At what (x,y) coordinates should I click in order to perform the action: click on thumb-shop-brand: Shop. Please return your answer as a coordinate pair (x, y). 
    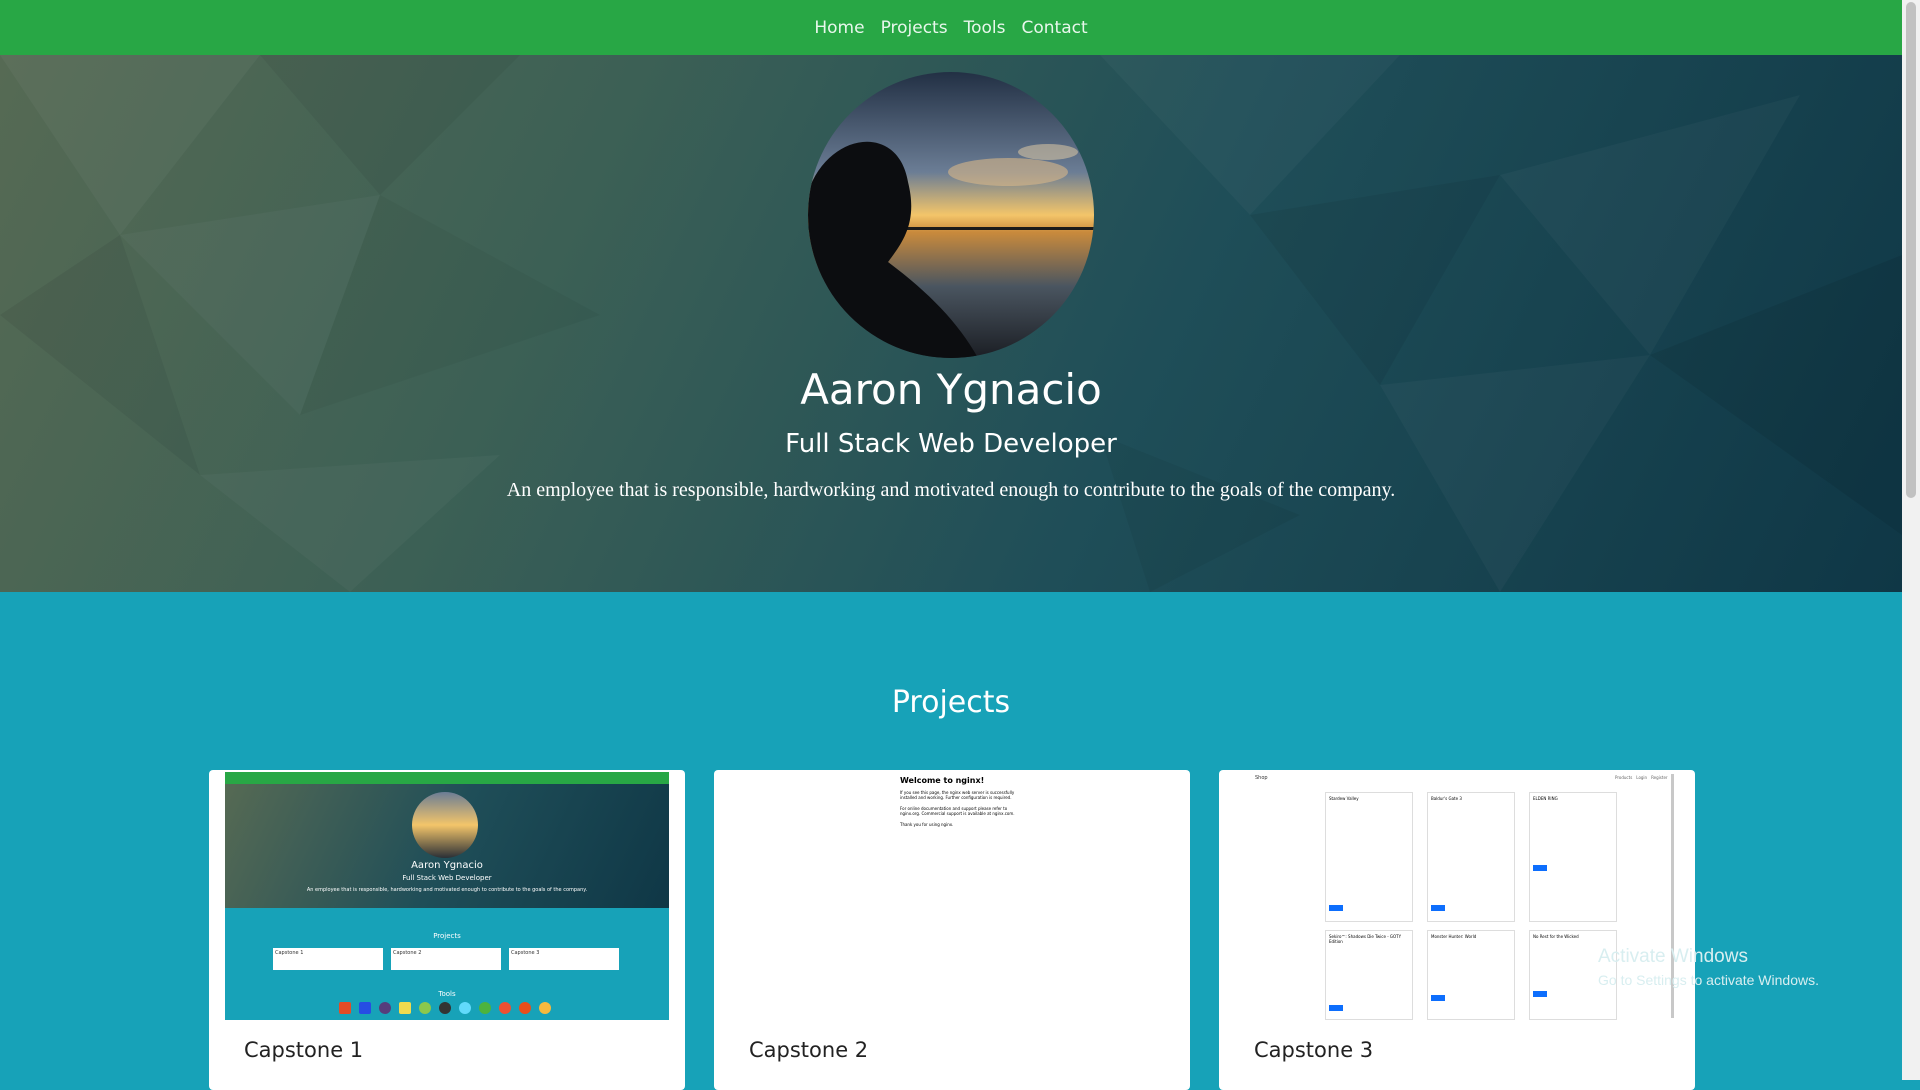
    Looking at the image, I should click on (1261, 778).